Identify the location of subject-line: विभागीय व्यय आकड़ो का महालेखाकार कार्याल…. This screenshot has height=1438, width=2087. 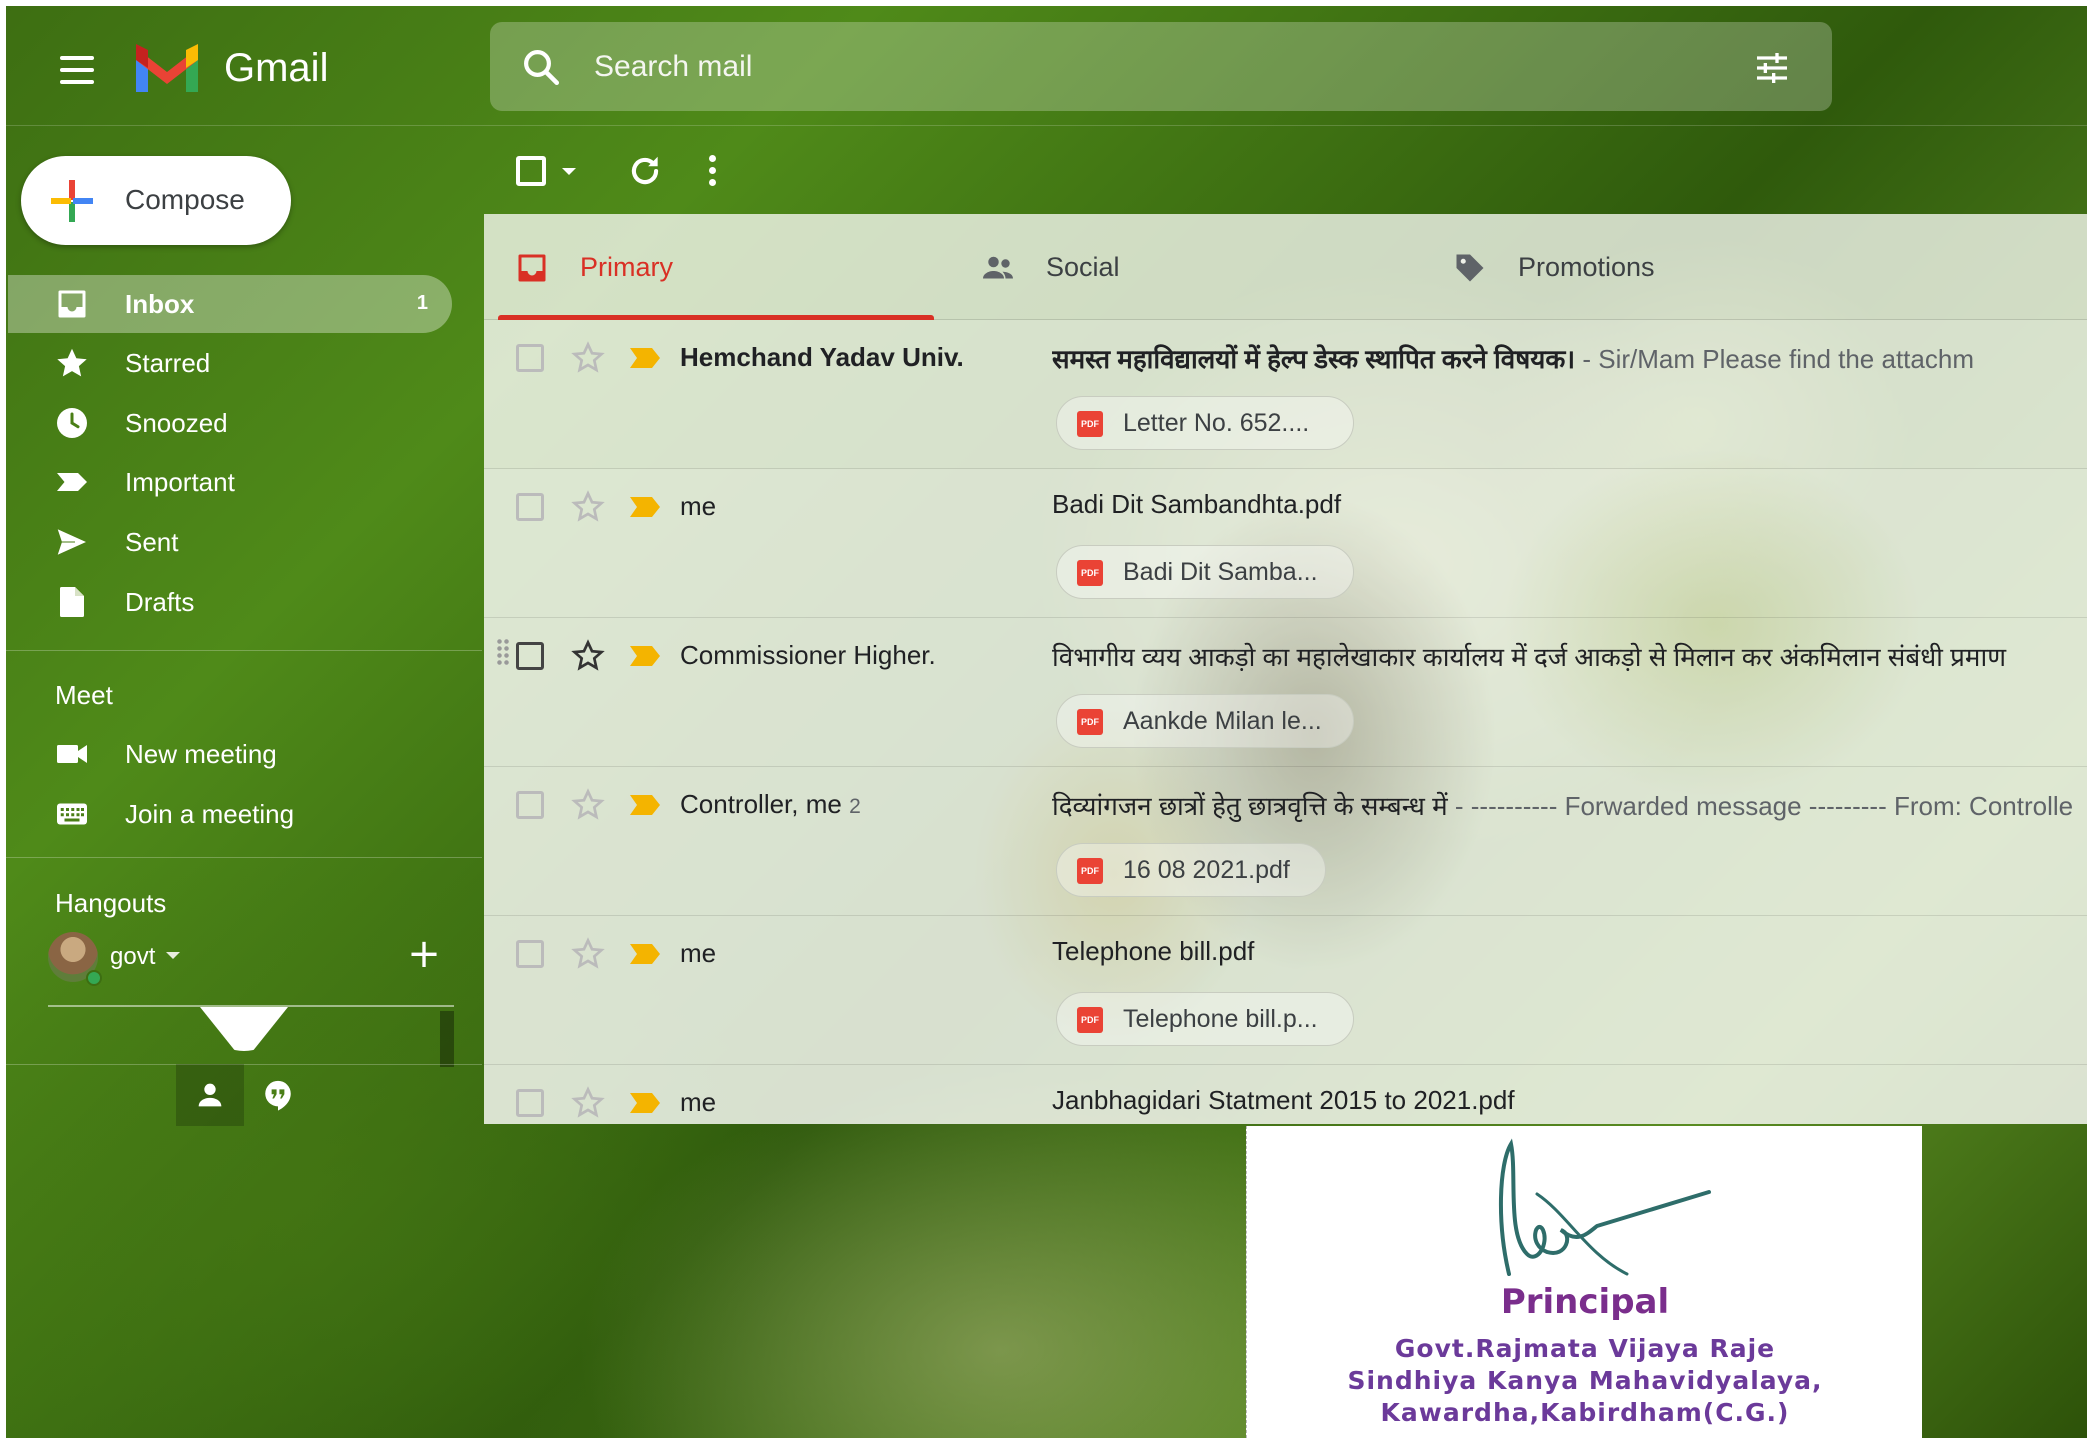
(1569, 656).